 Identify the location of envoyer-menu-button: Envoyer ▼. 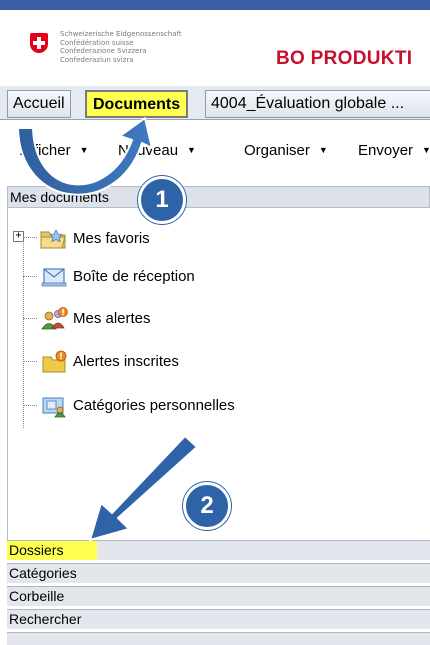
(394, 150).